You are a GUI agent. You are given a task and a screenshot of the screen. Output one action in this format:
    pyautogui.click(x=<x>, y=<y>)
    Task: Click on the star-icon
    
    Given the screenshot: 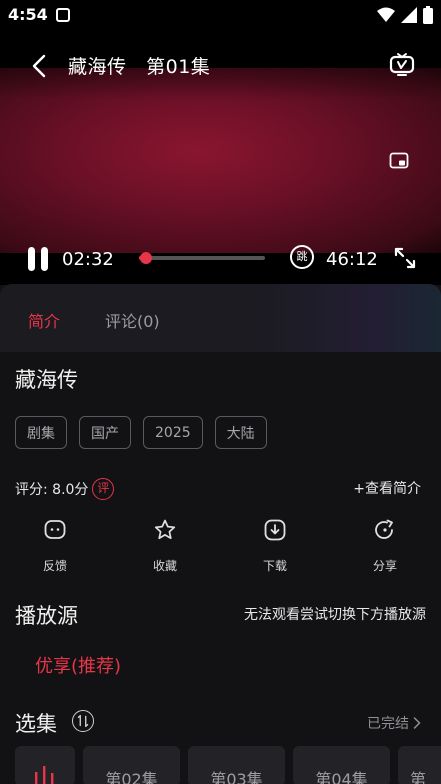 What is the action you would take?
    pyautogui.click(x=165, y=529)
    